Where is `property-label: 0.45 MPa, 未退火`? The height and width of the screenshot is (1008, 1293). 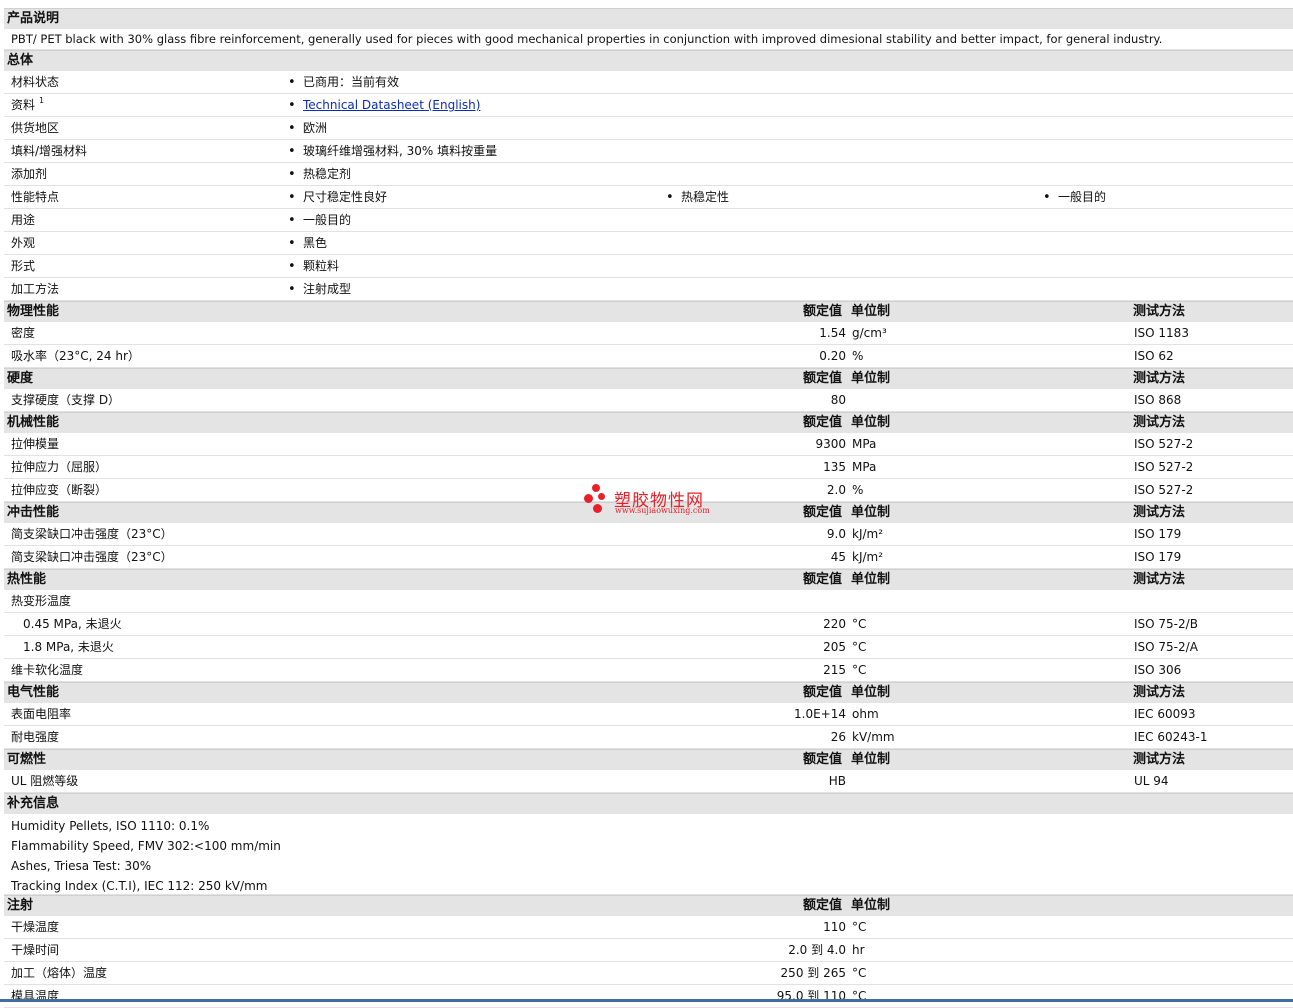
property-label: 0.45 MPa, 未退火 is located at coordinates (72, 624).